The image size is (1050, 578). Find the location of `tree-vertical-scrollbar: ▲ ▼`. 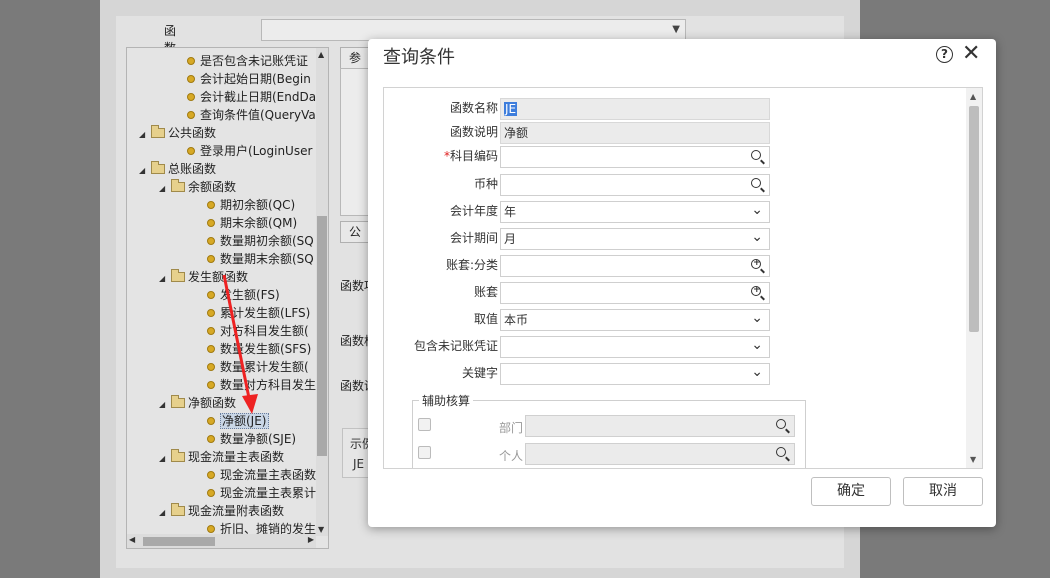

tree-vertical-scrollbar: ▲ ▼ is located at coordinates (322, 292).